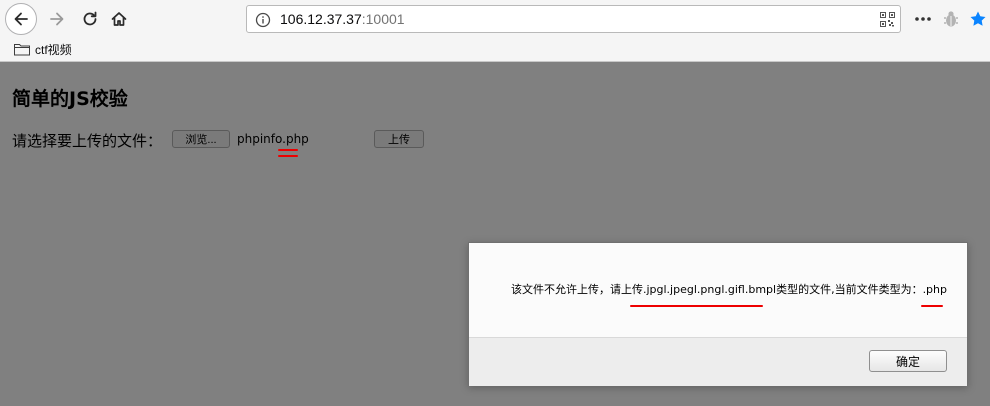 This screenshot has width=990, height=406. I want to click on home-button, so click(119, 19).